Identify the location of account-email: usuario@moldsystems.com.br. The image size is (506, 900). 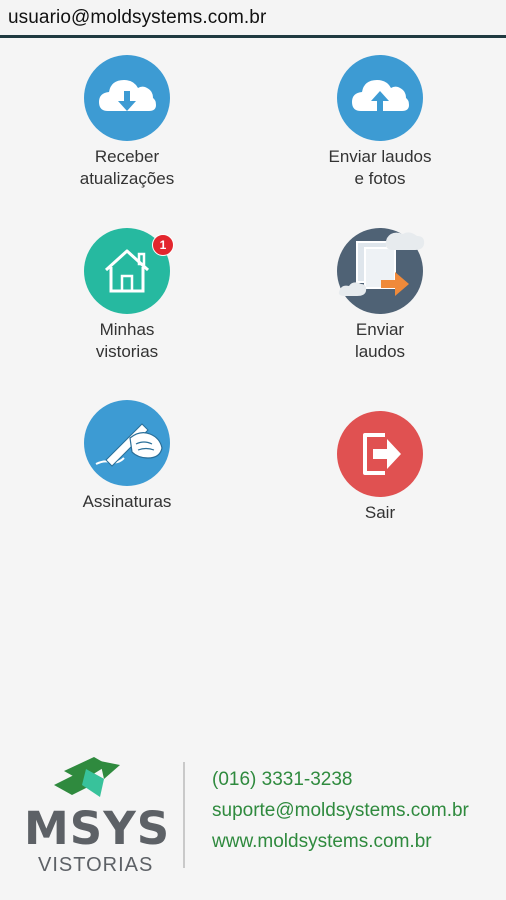
(137, 17).